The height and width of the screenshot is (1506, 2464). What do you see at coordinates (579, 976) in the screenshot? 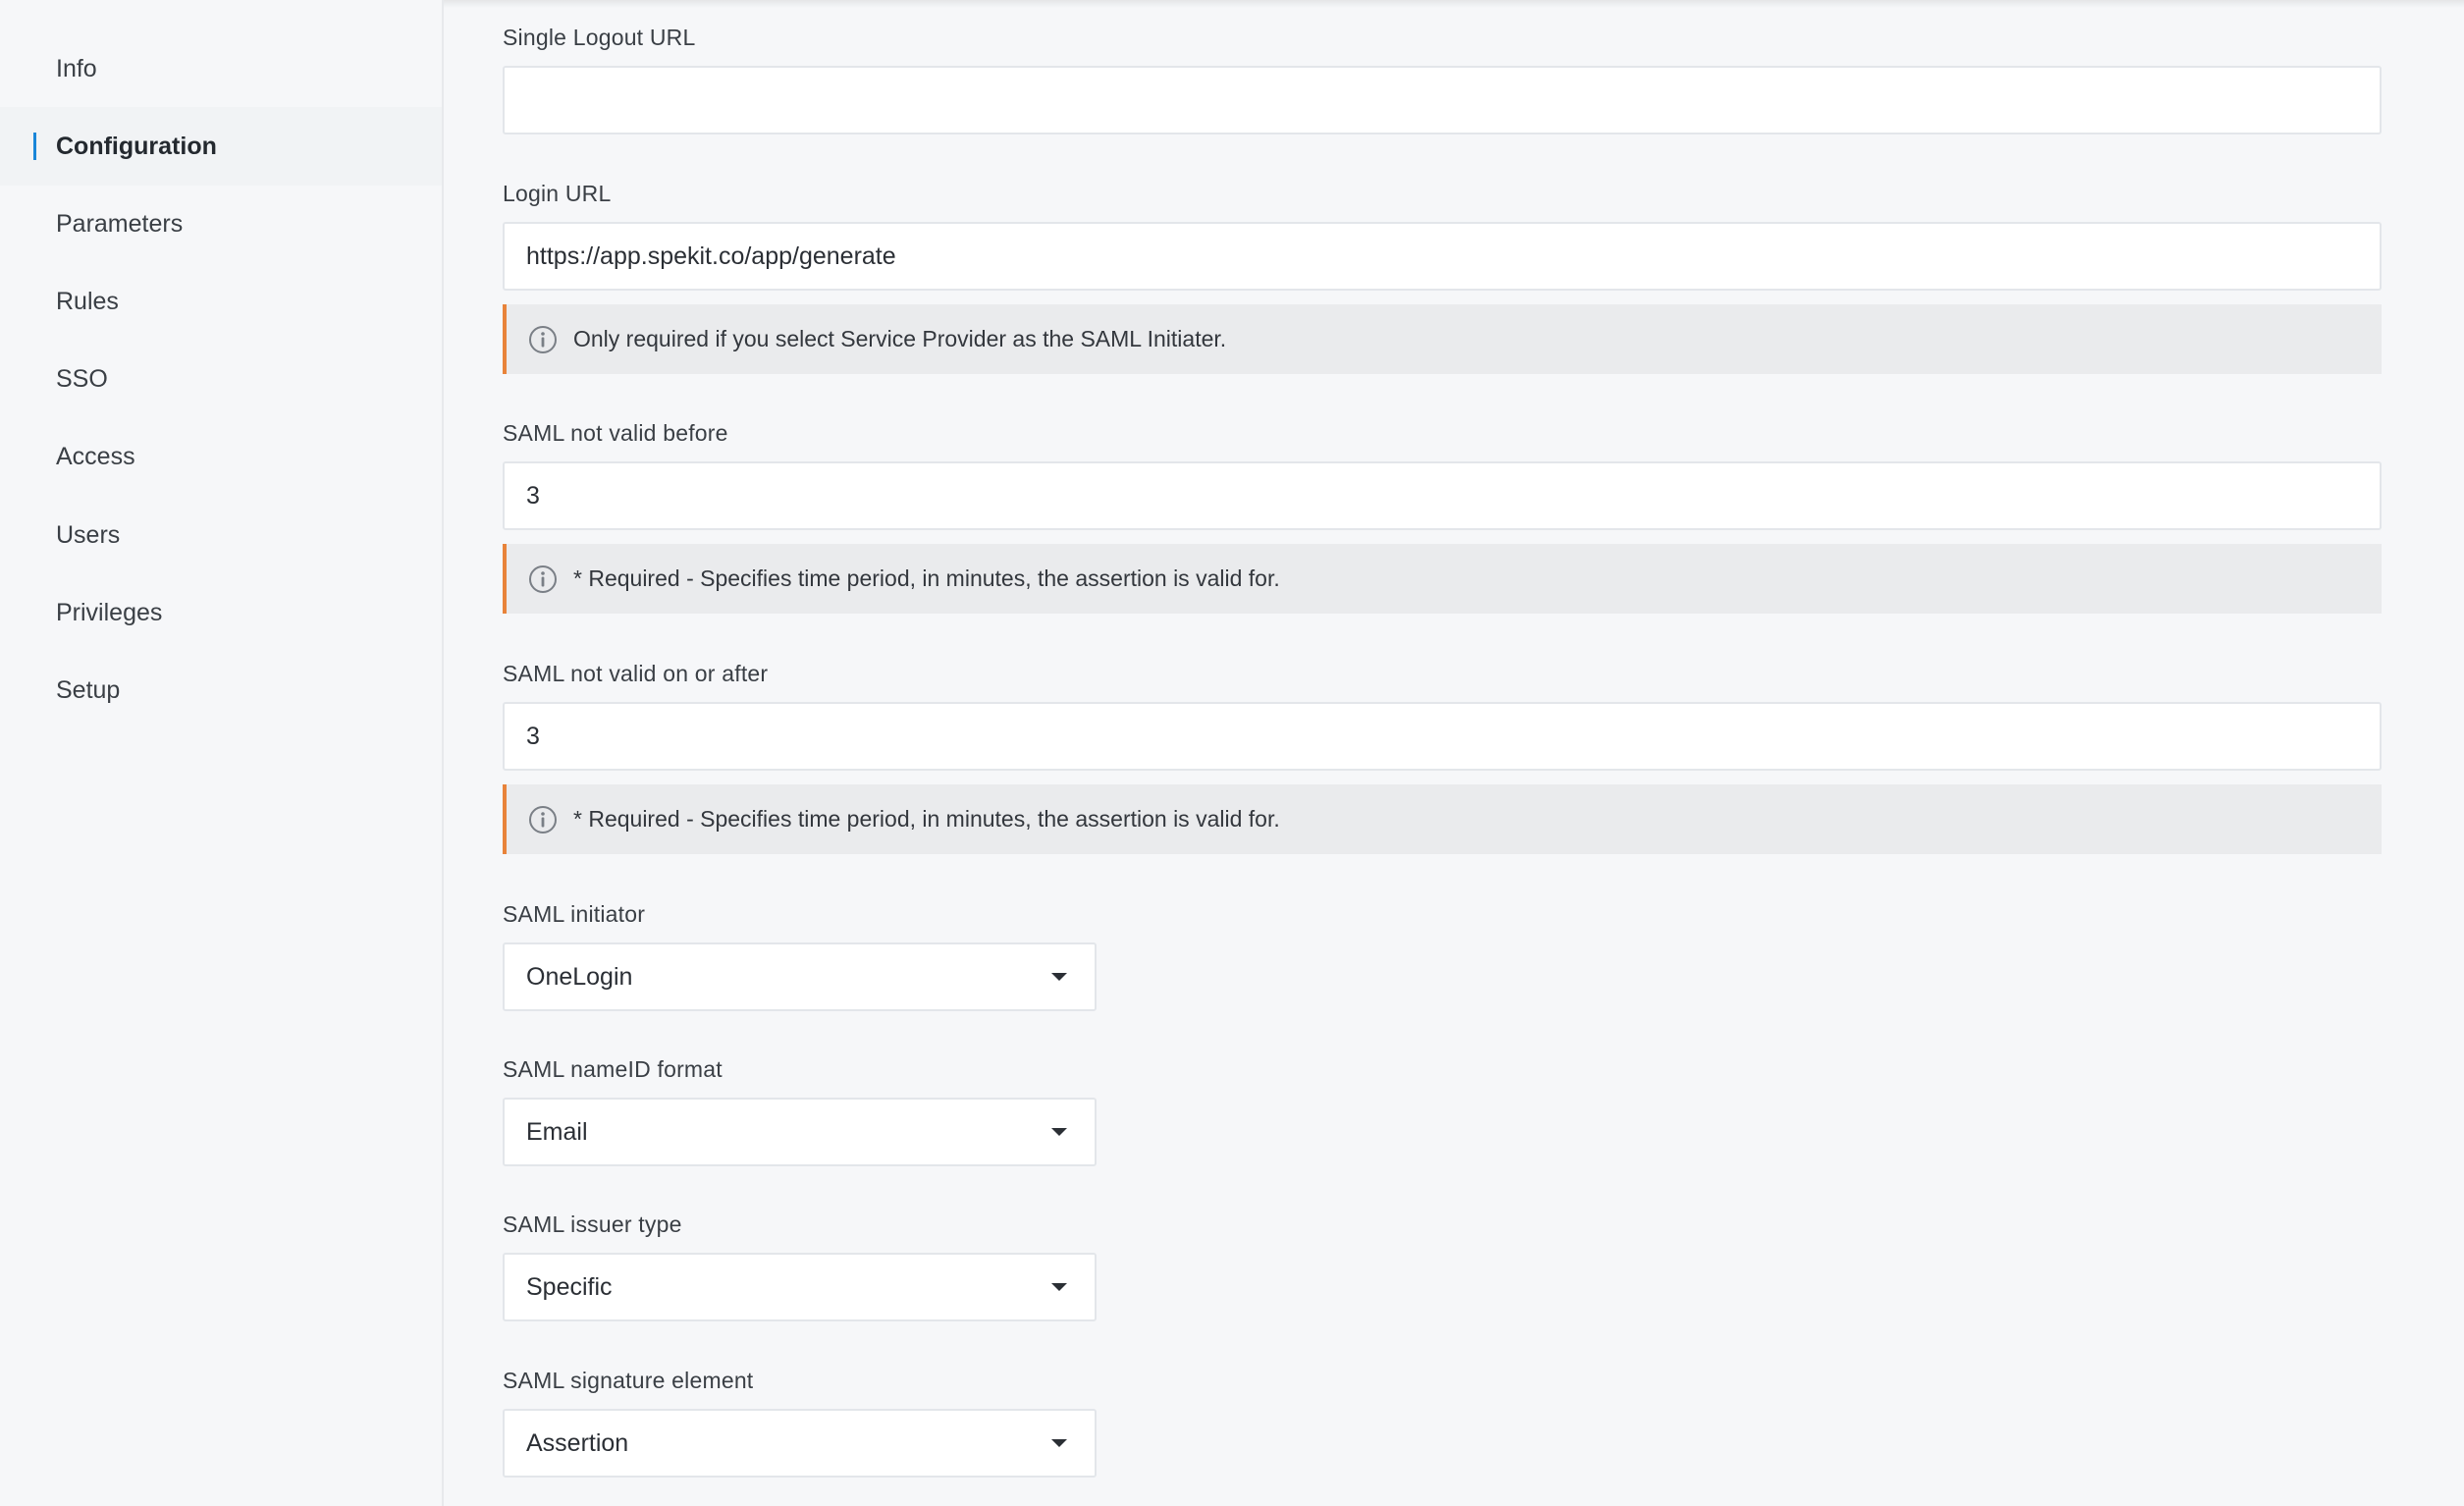
I see `select-value: OneLogin` at bounding box center [579, 976].